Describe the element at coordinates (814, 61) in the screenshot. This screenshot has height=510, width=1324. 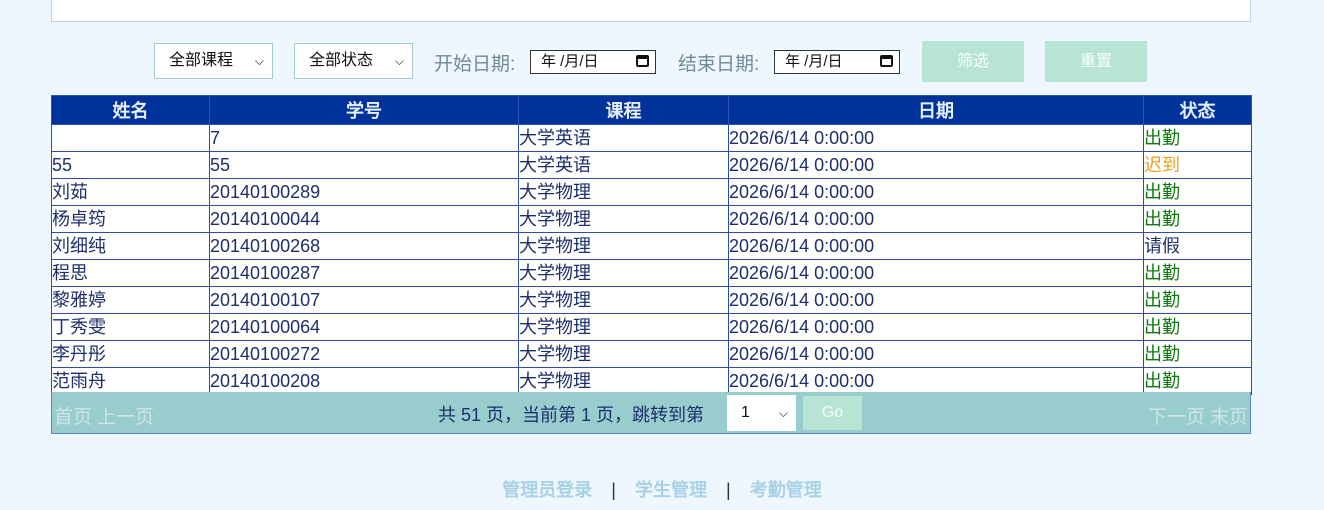
I see `end-date-value: 年 /月/日` at that location.